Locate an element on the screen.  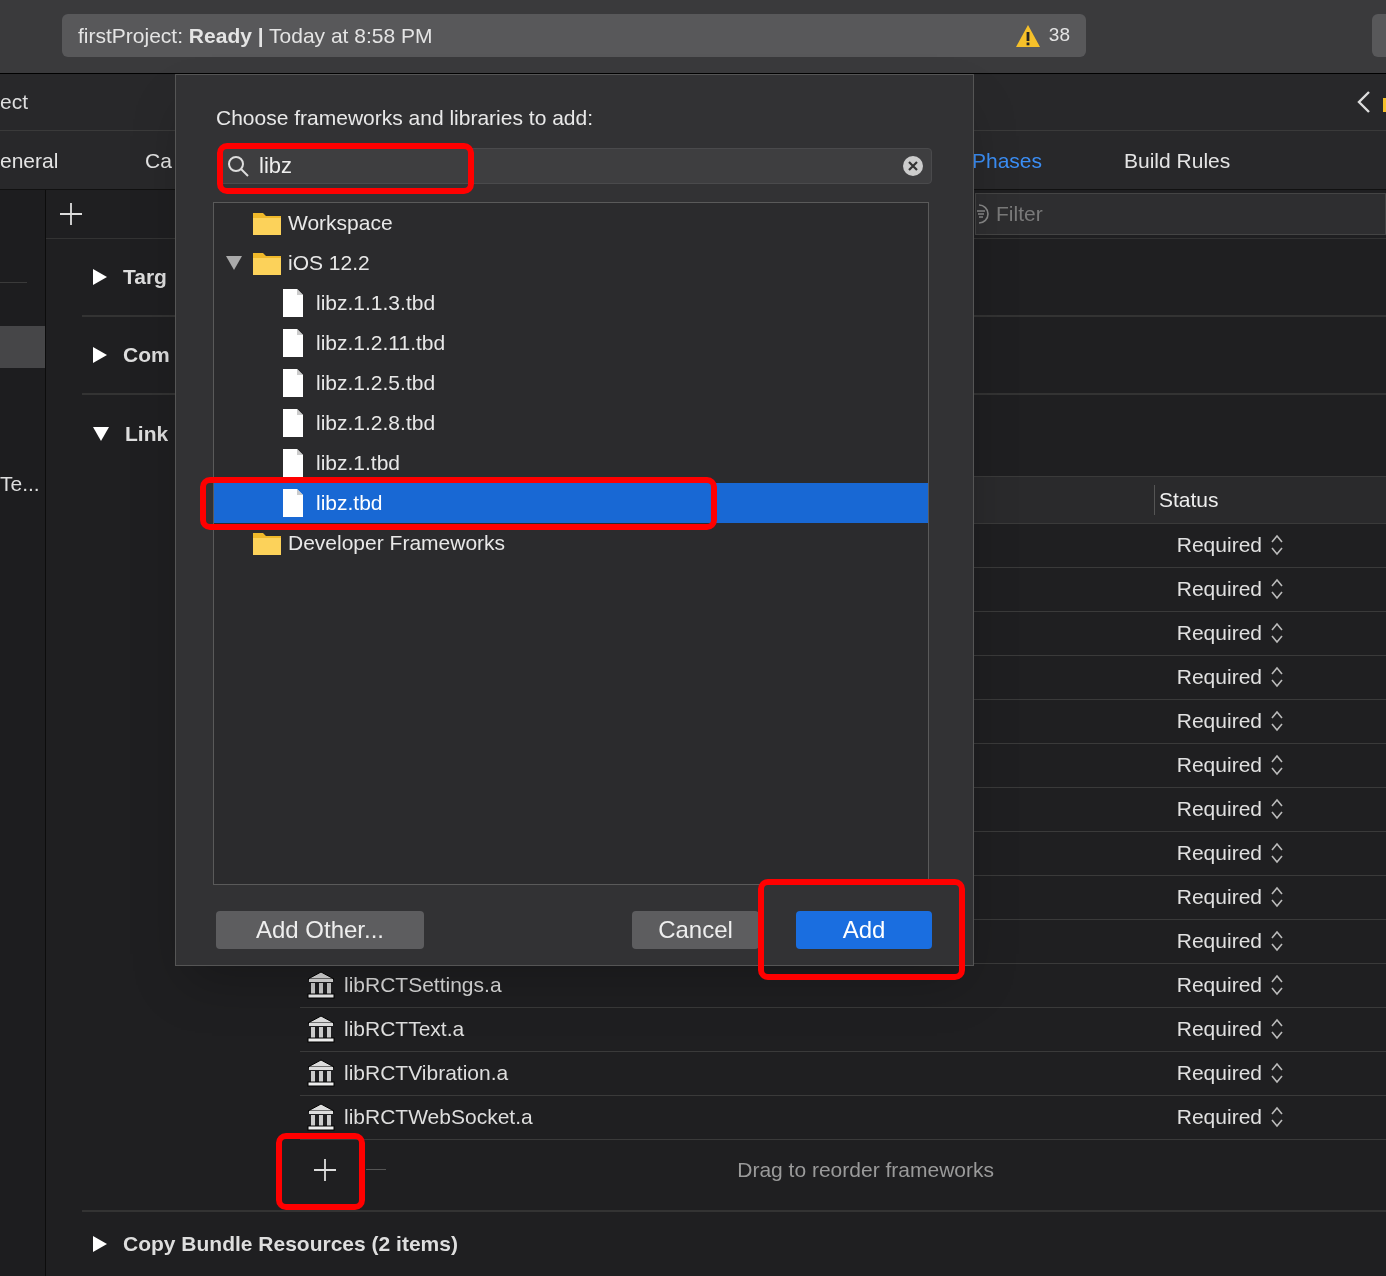
add-button: Add is located at coordinates (864, 929).